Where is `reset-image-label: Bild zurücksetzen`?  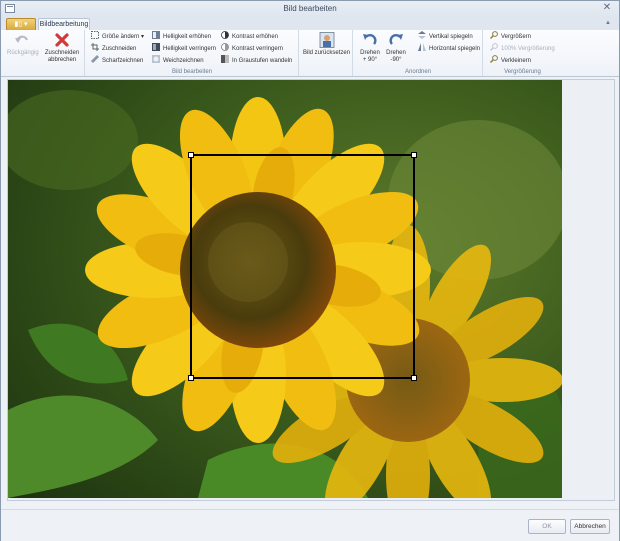 reset-image-label: Bild zurücksetzen is located at coordinates (326, 53).